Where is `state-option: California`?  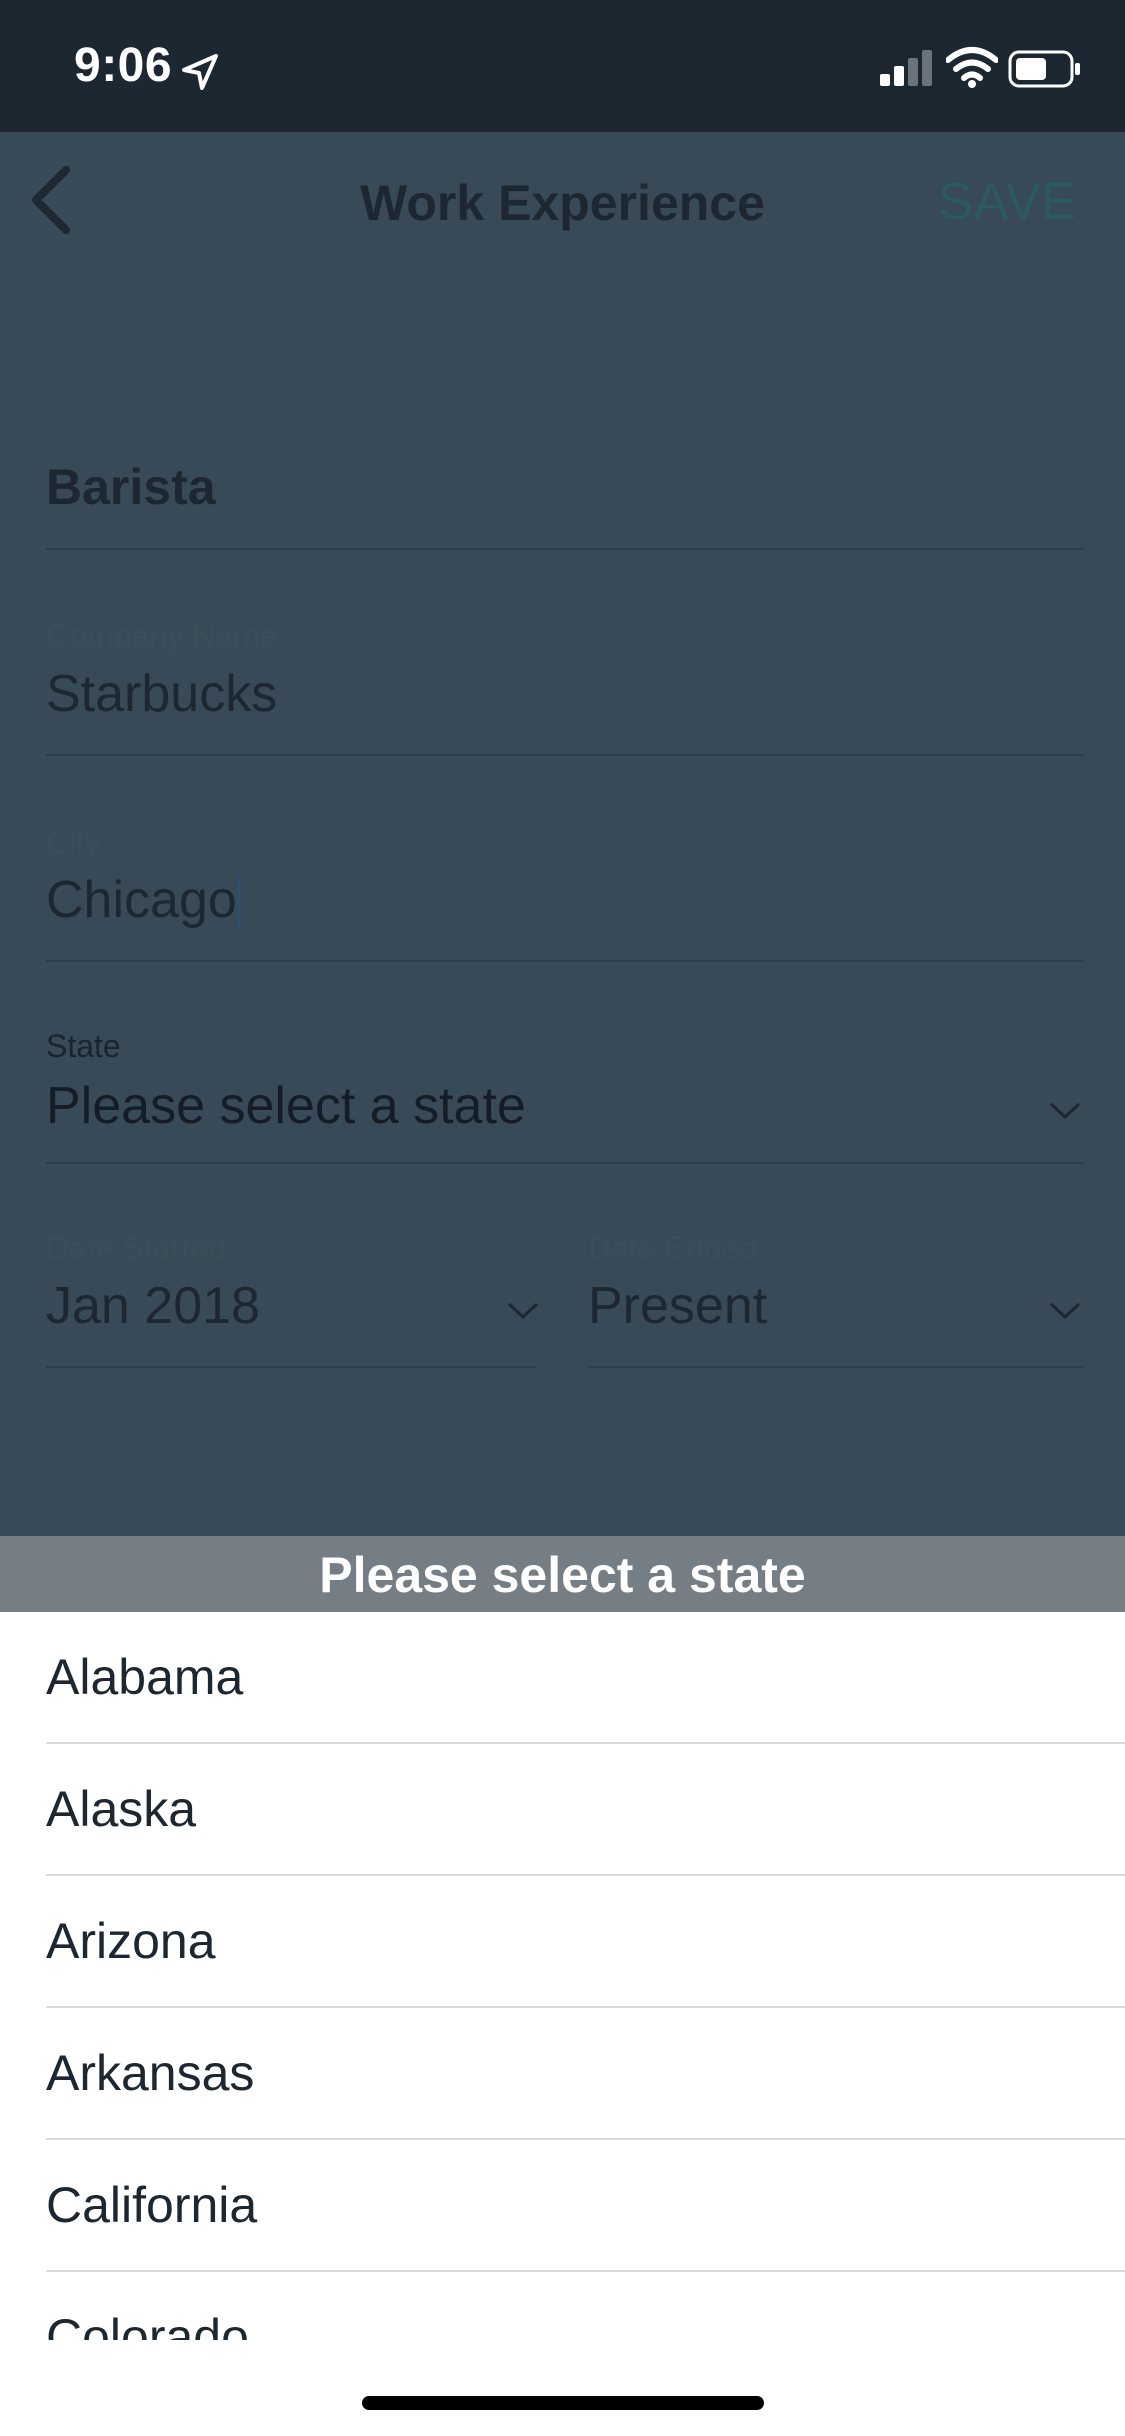
state-option: California is located at coordinates (585, 2206).